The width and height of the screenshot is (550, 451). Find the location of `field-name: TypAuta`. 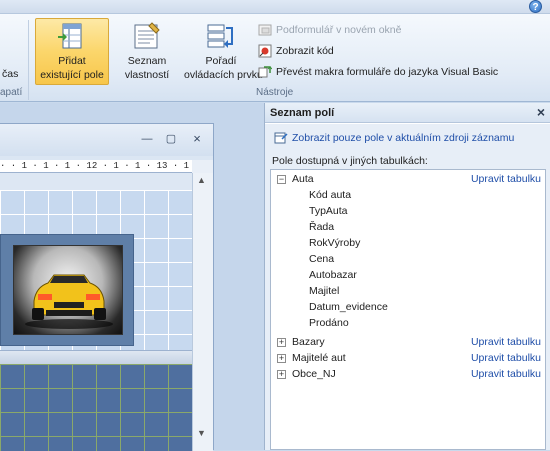

field-name: TypAuta is located at coordinates (328, 211).